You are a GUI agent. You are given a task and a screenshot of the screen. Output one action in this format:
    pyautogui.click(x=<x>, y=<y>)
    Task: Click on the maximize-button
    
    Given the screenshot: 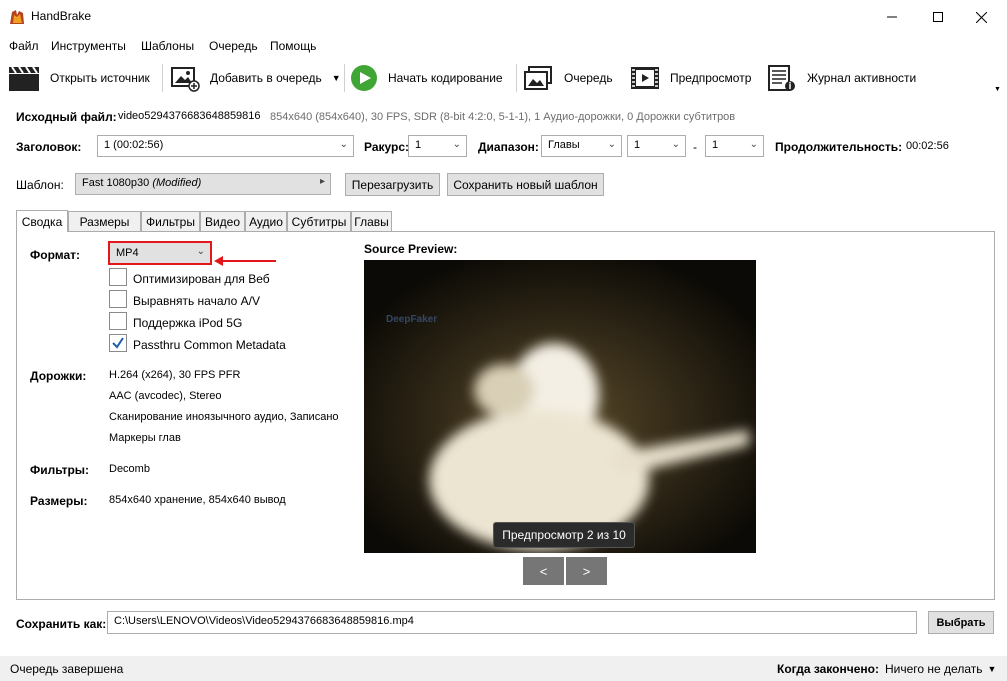 What is the action you would take?
    pyautogui.click(x=938, y=17)
    